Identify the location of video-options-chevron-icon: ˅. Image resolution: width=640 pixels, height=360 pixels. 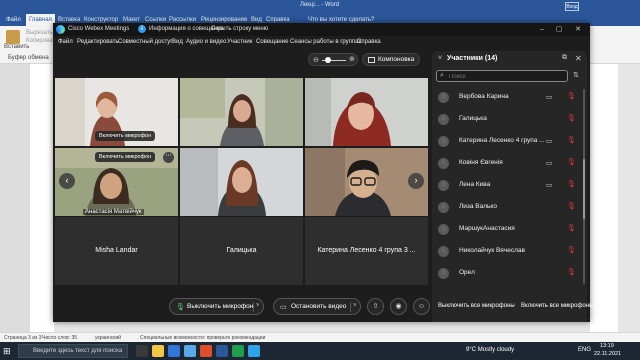
(355, 306).